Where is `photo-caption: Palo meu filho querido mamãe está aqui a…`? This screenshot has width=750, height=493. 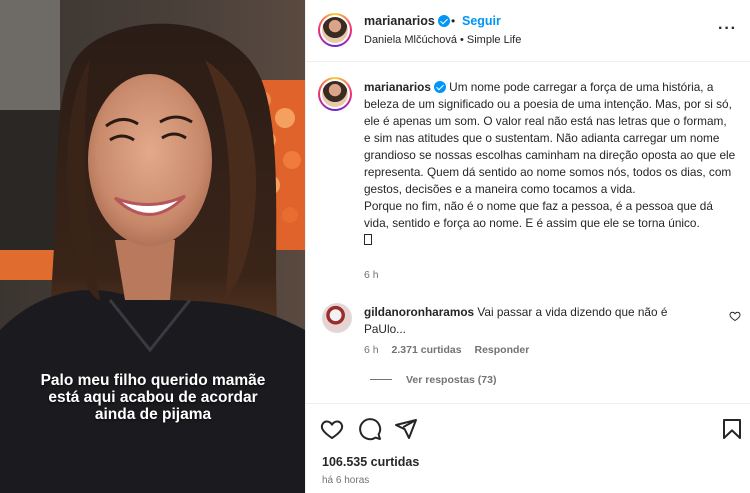
photo-caption: Palo meu filho querido mamãe está aqui a… is located at coordinates (153, 397).